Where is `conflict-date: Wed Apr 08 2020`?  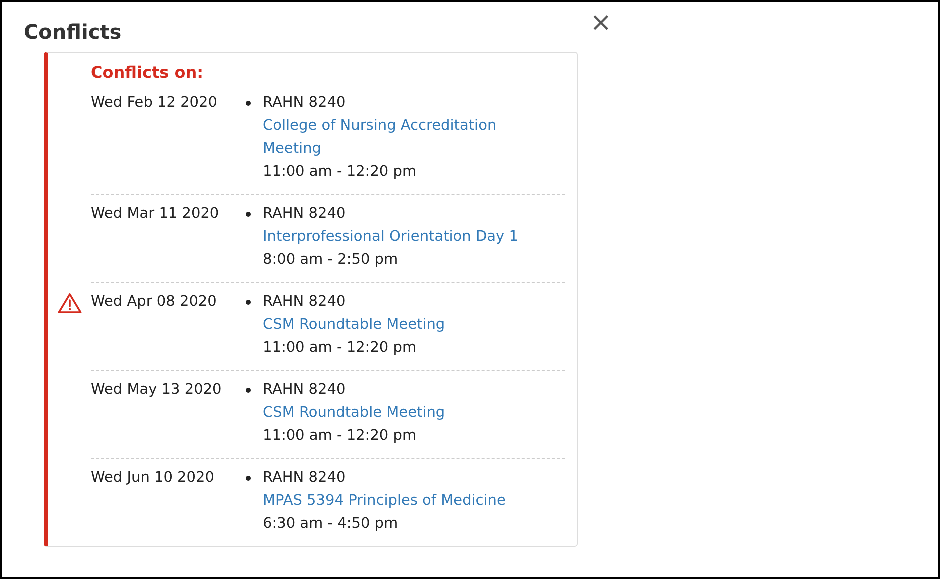
conflict-date: Wed Apr 08 2020 is located at coordinates (154, 302).